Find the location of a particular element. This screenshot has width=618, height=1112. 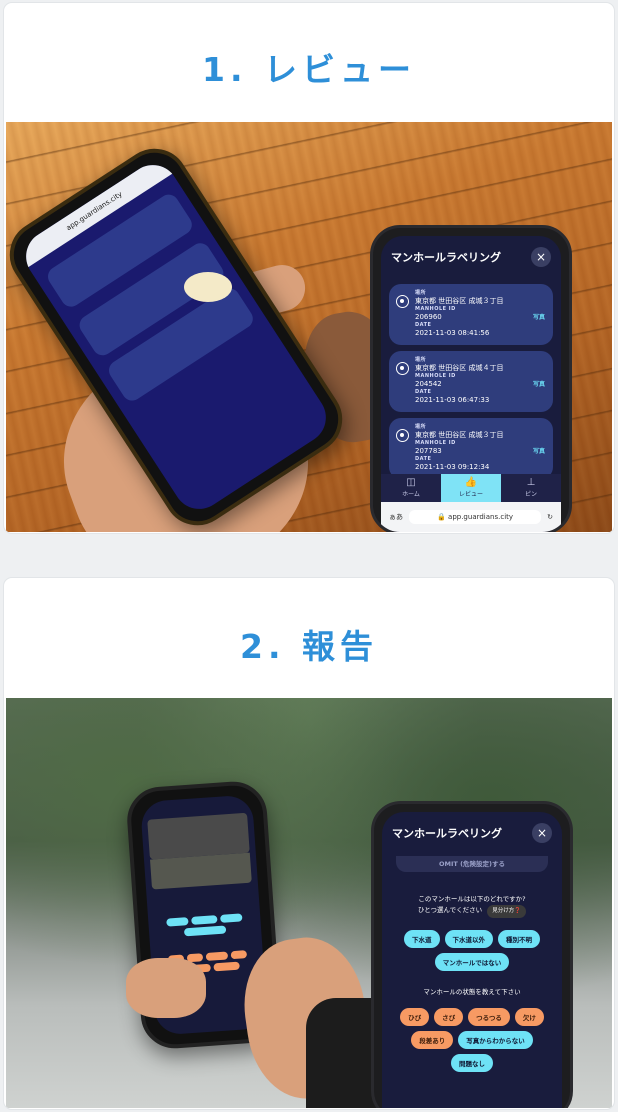

text-size-button: ぁあ is located at coordinates (396, 517).